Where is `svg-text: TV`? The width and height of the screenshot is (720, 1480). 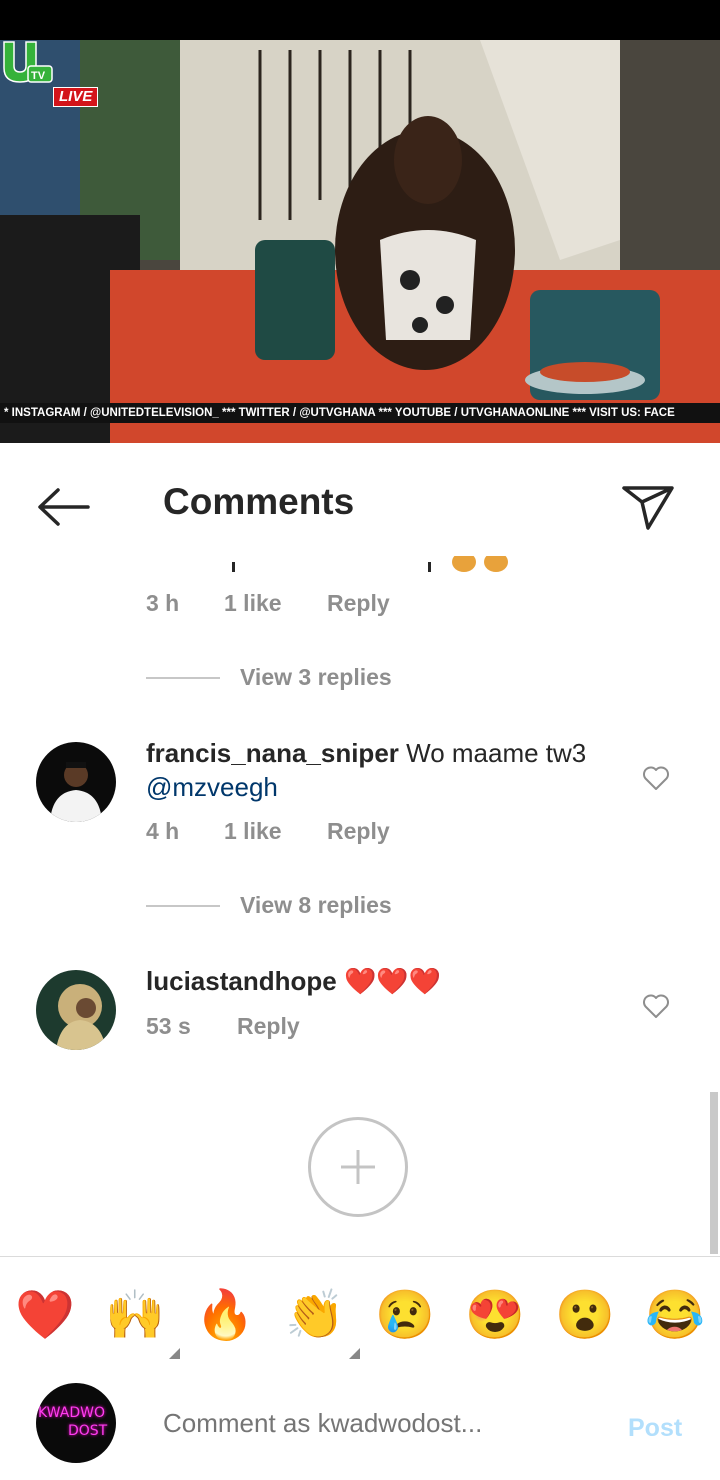 svg-text: TV is located at coordinates (38, 76).